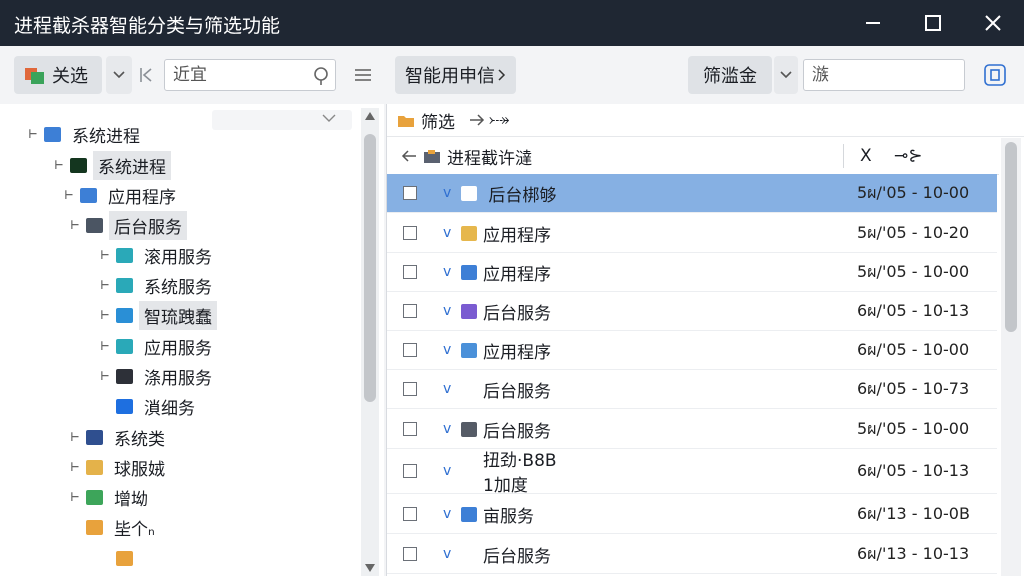  What do you see at coordinates (692, 233) in the screenshot?
I see `list-row: v 应用程序 5ผ/'05 - 10-20` at bounding box center [692, 233].